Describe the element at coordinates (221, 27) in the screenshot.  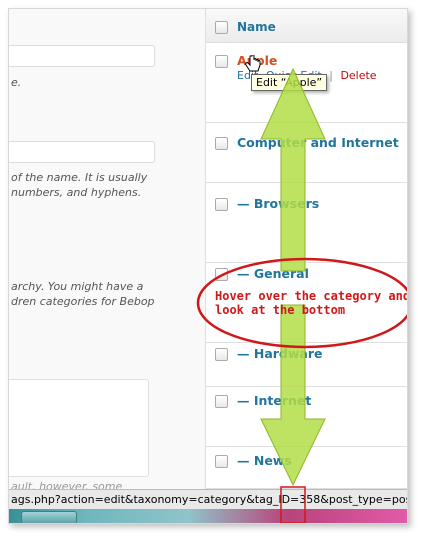
I see `select-all-checkbox` at that location.